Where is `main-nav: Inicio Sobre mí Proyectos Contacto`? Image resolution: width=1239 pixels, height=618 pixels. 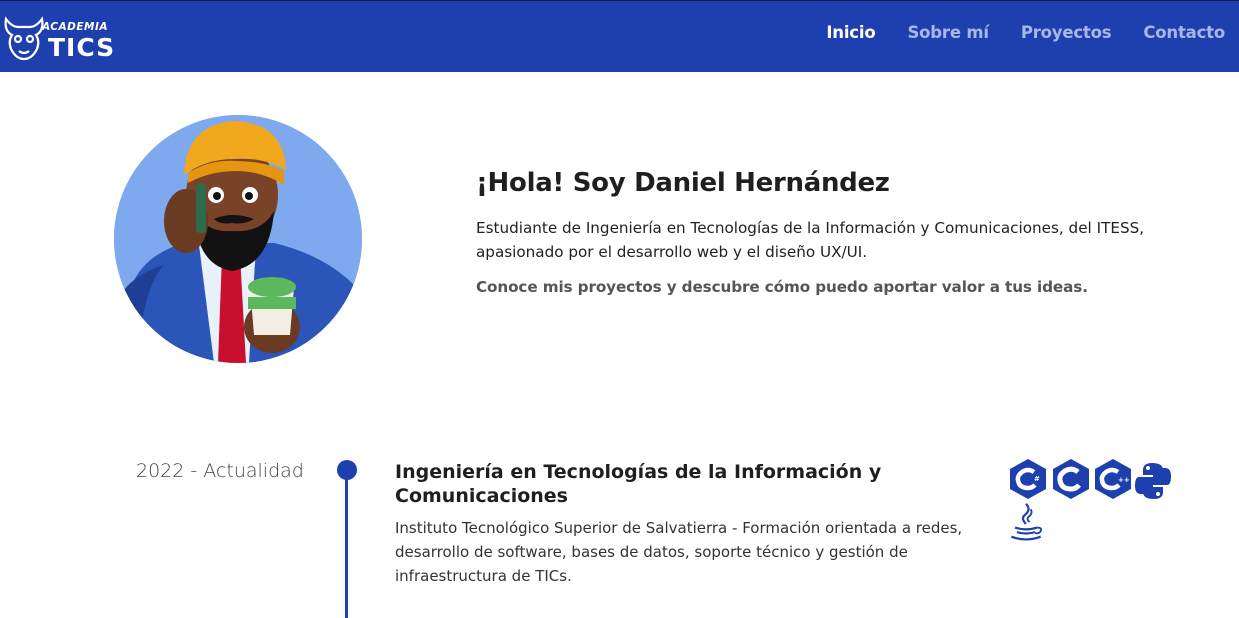 main-nav: Inicio Sobre mí Proyectos Contacto is located at coordinates (1025, 32).